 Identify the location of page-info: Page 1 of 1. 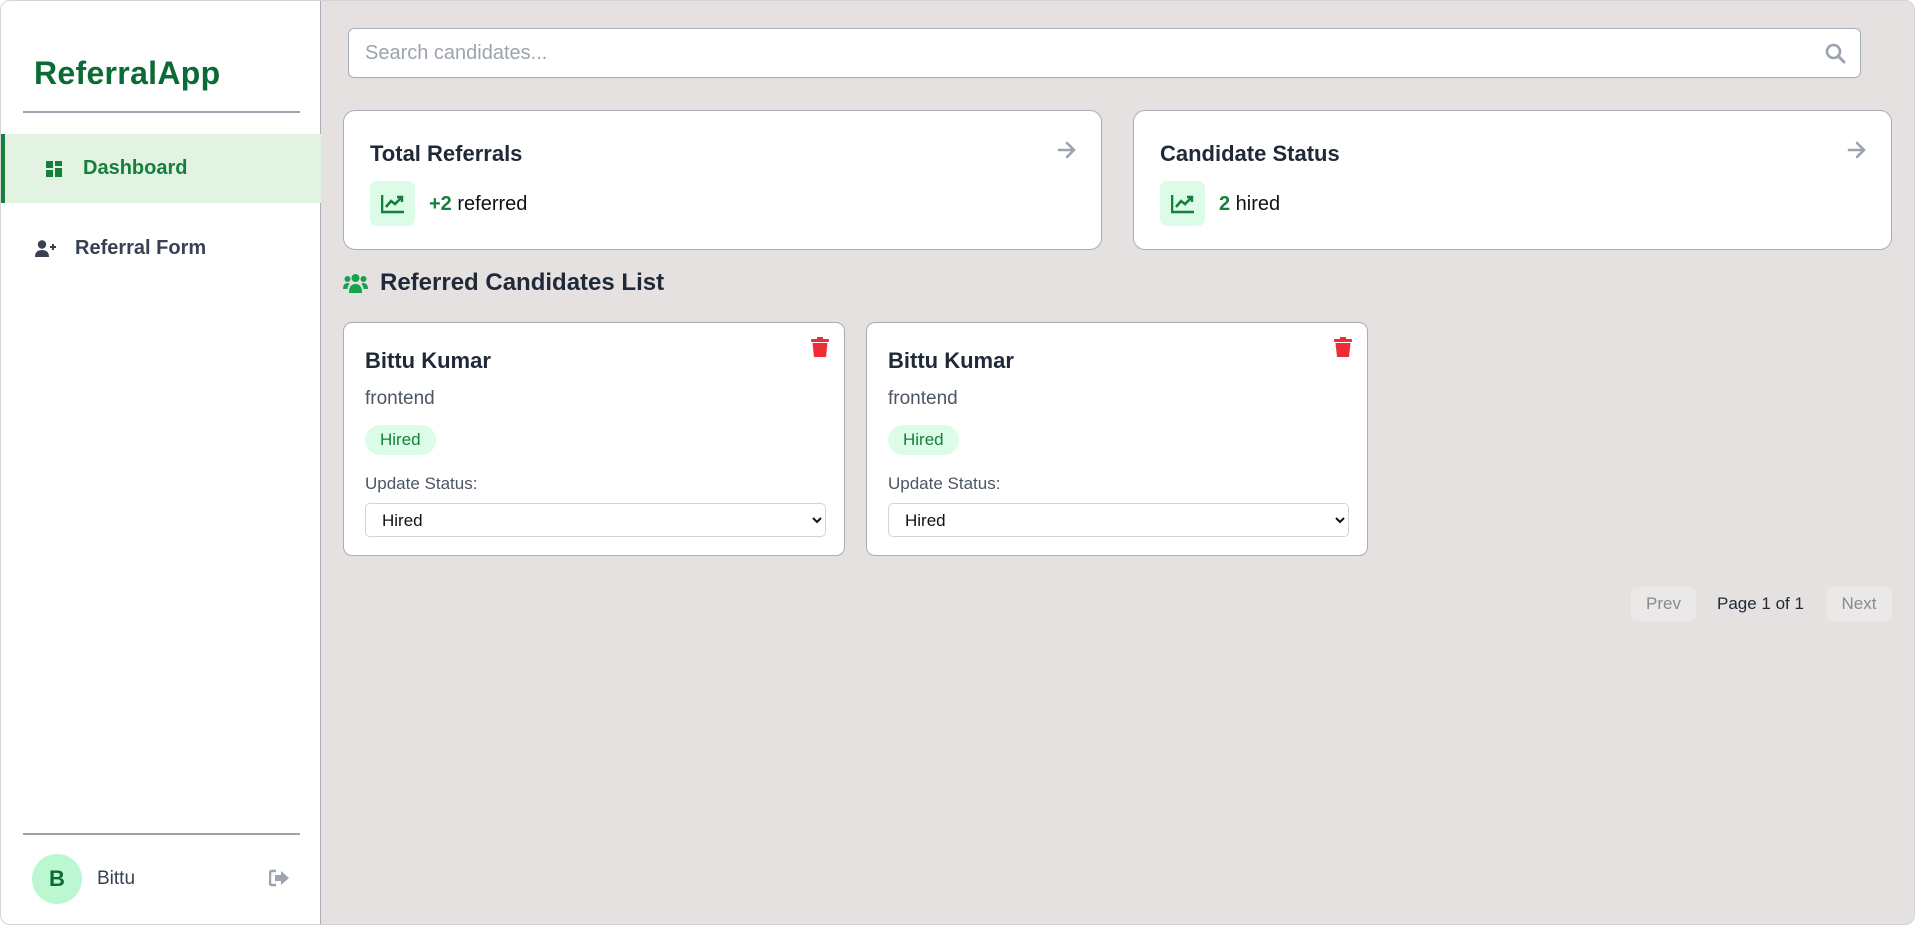
(1760, 603).